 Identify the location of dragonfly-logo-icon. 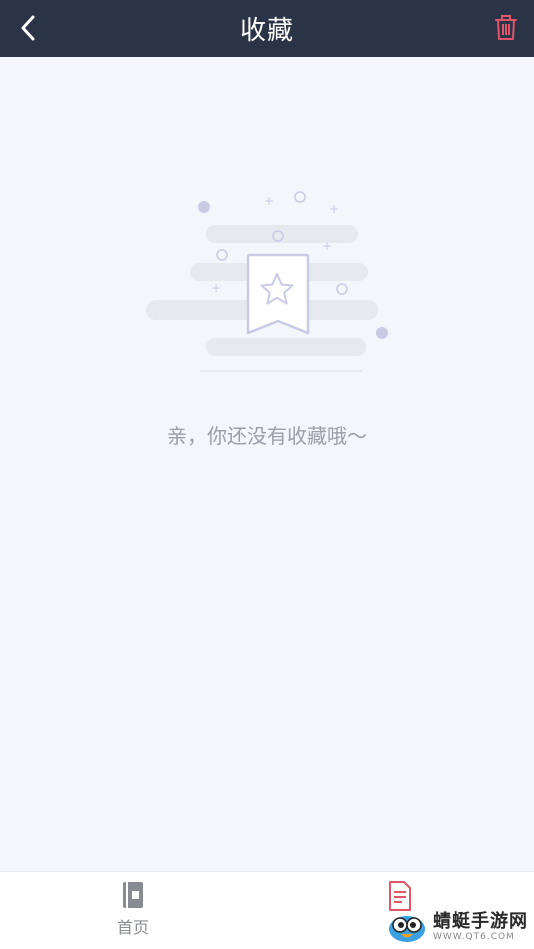
(407, 929).